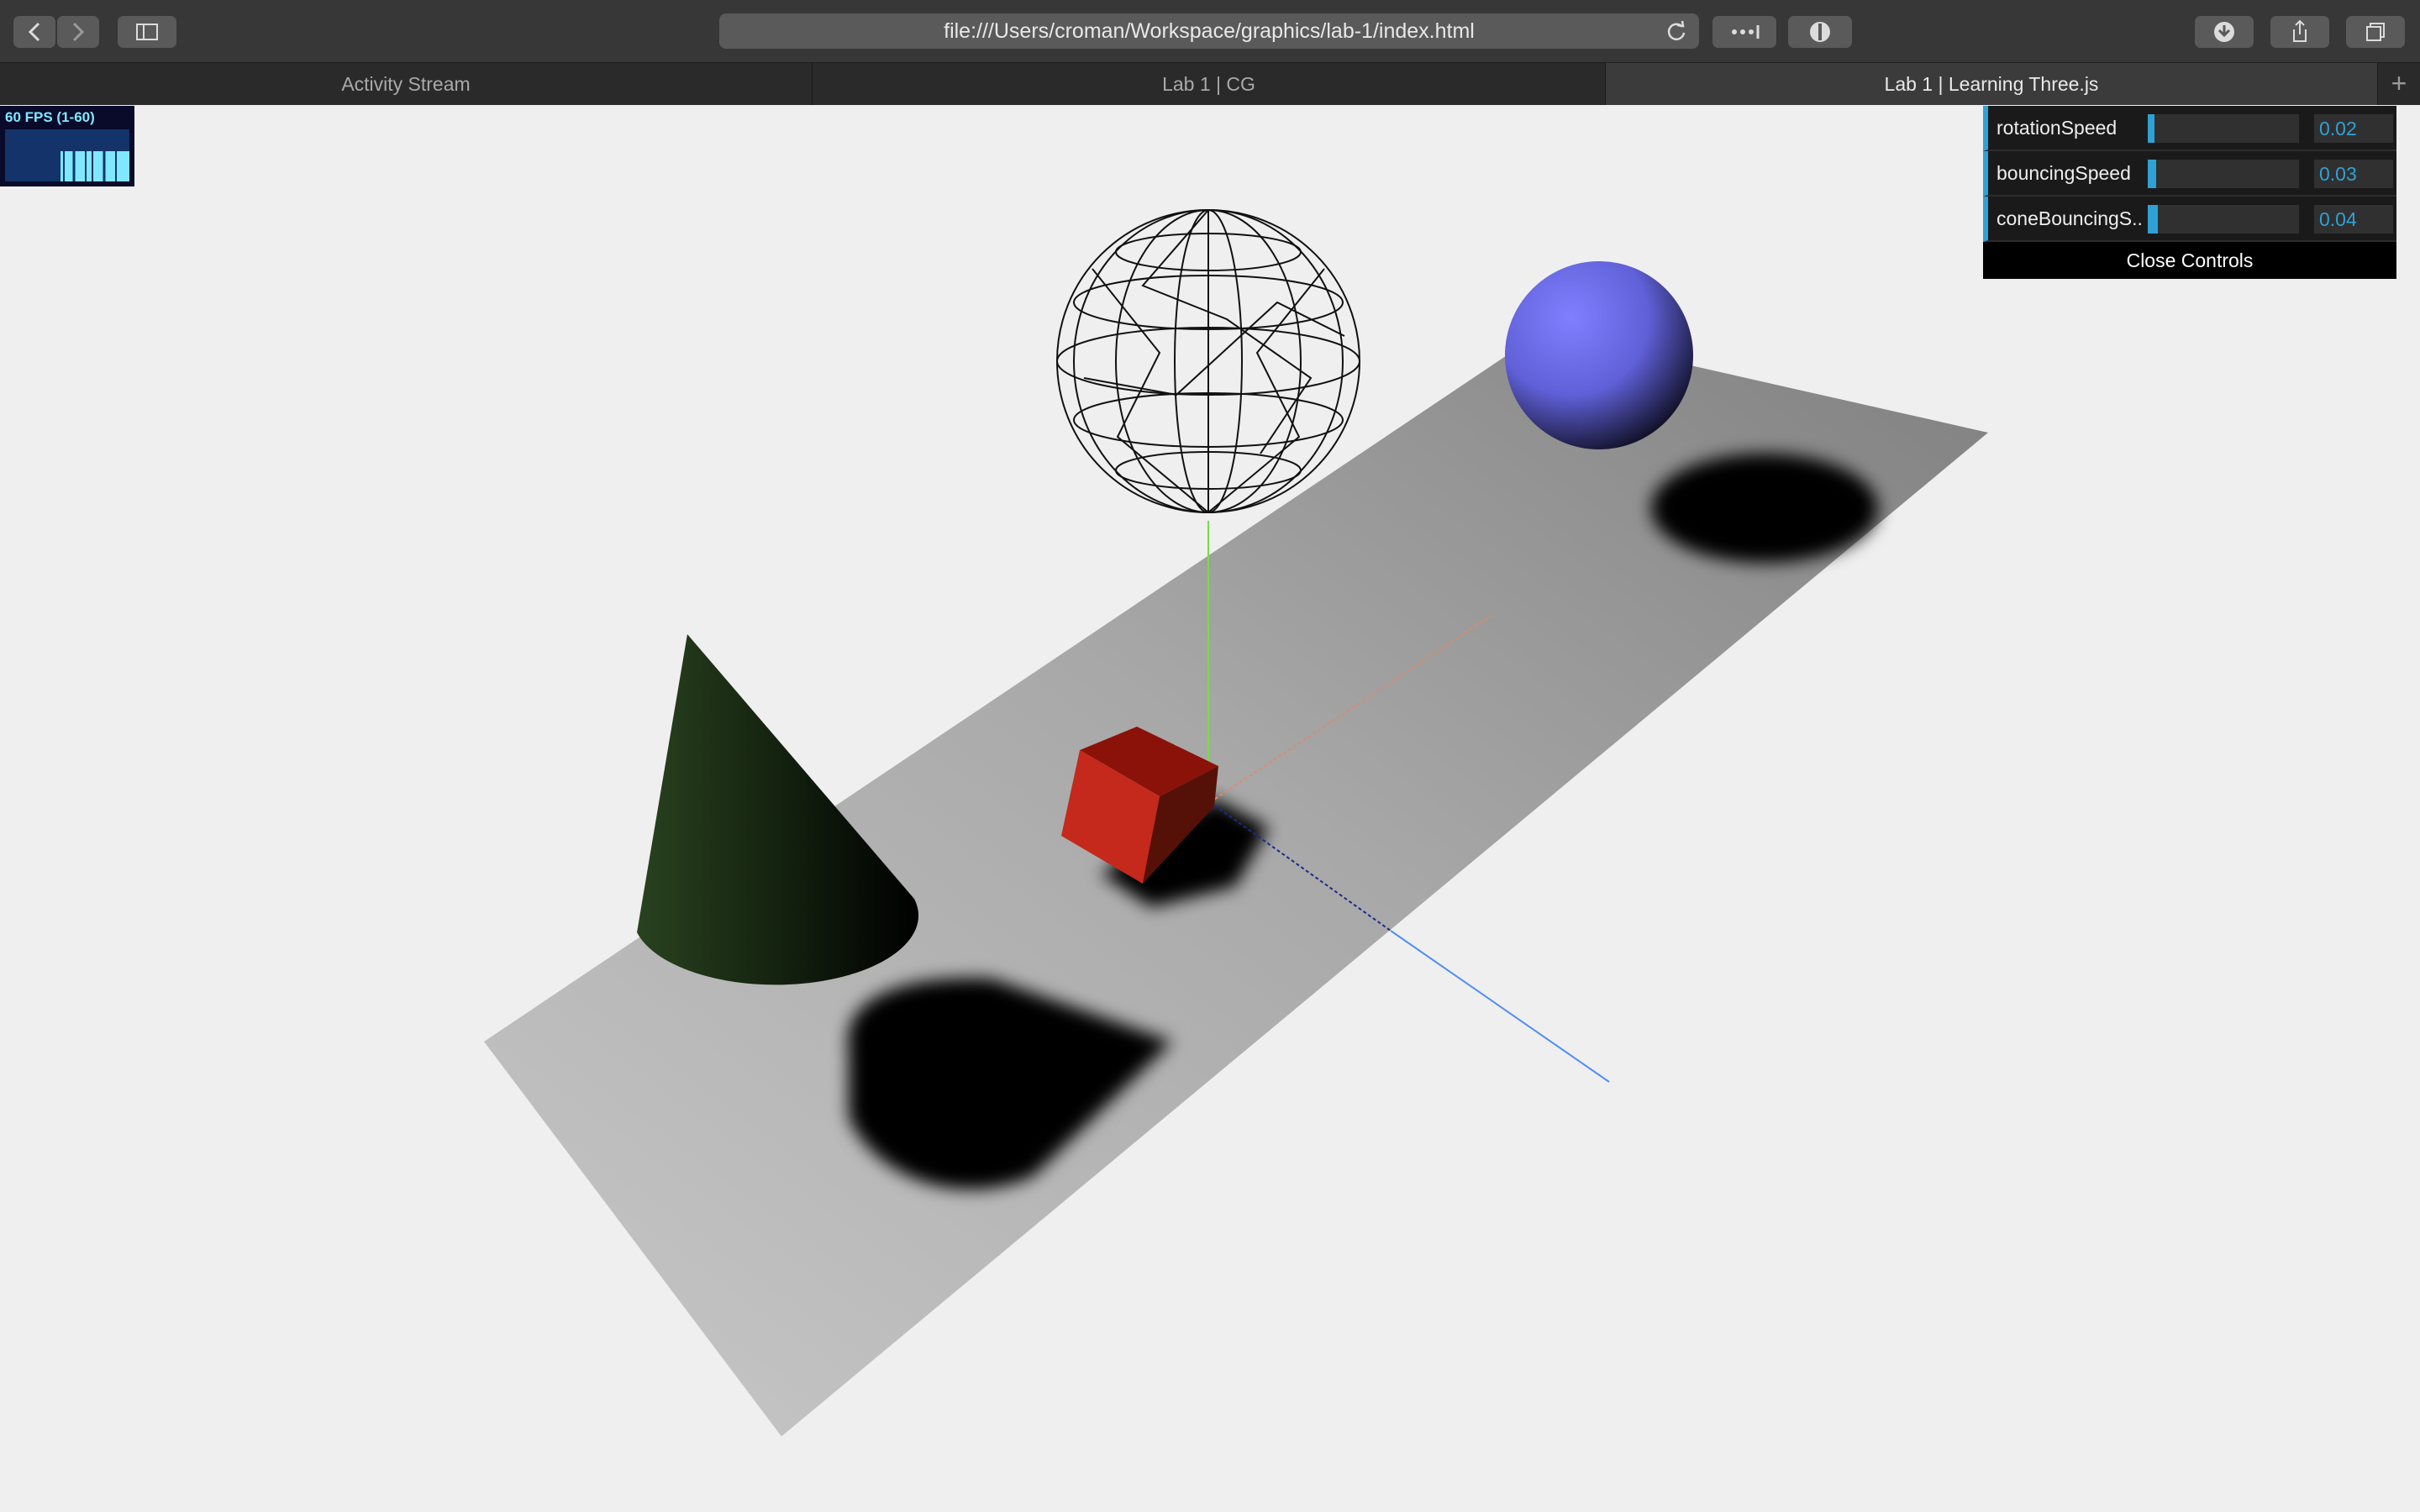  I want to click on control-row-bouncing-speed: bouncingSpeed 0.03, so click(2189, 174).